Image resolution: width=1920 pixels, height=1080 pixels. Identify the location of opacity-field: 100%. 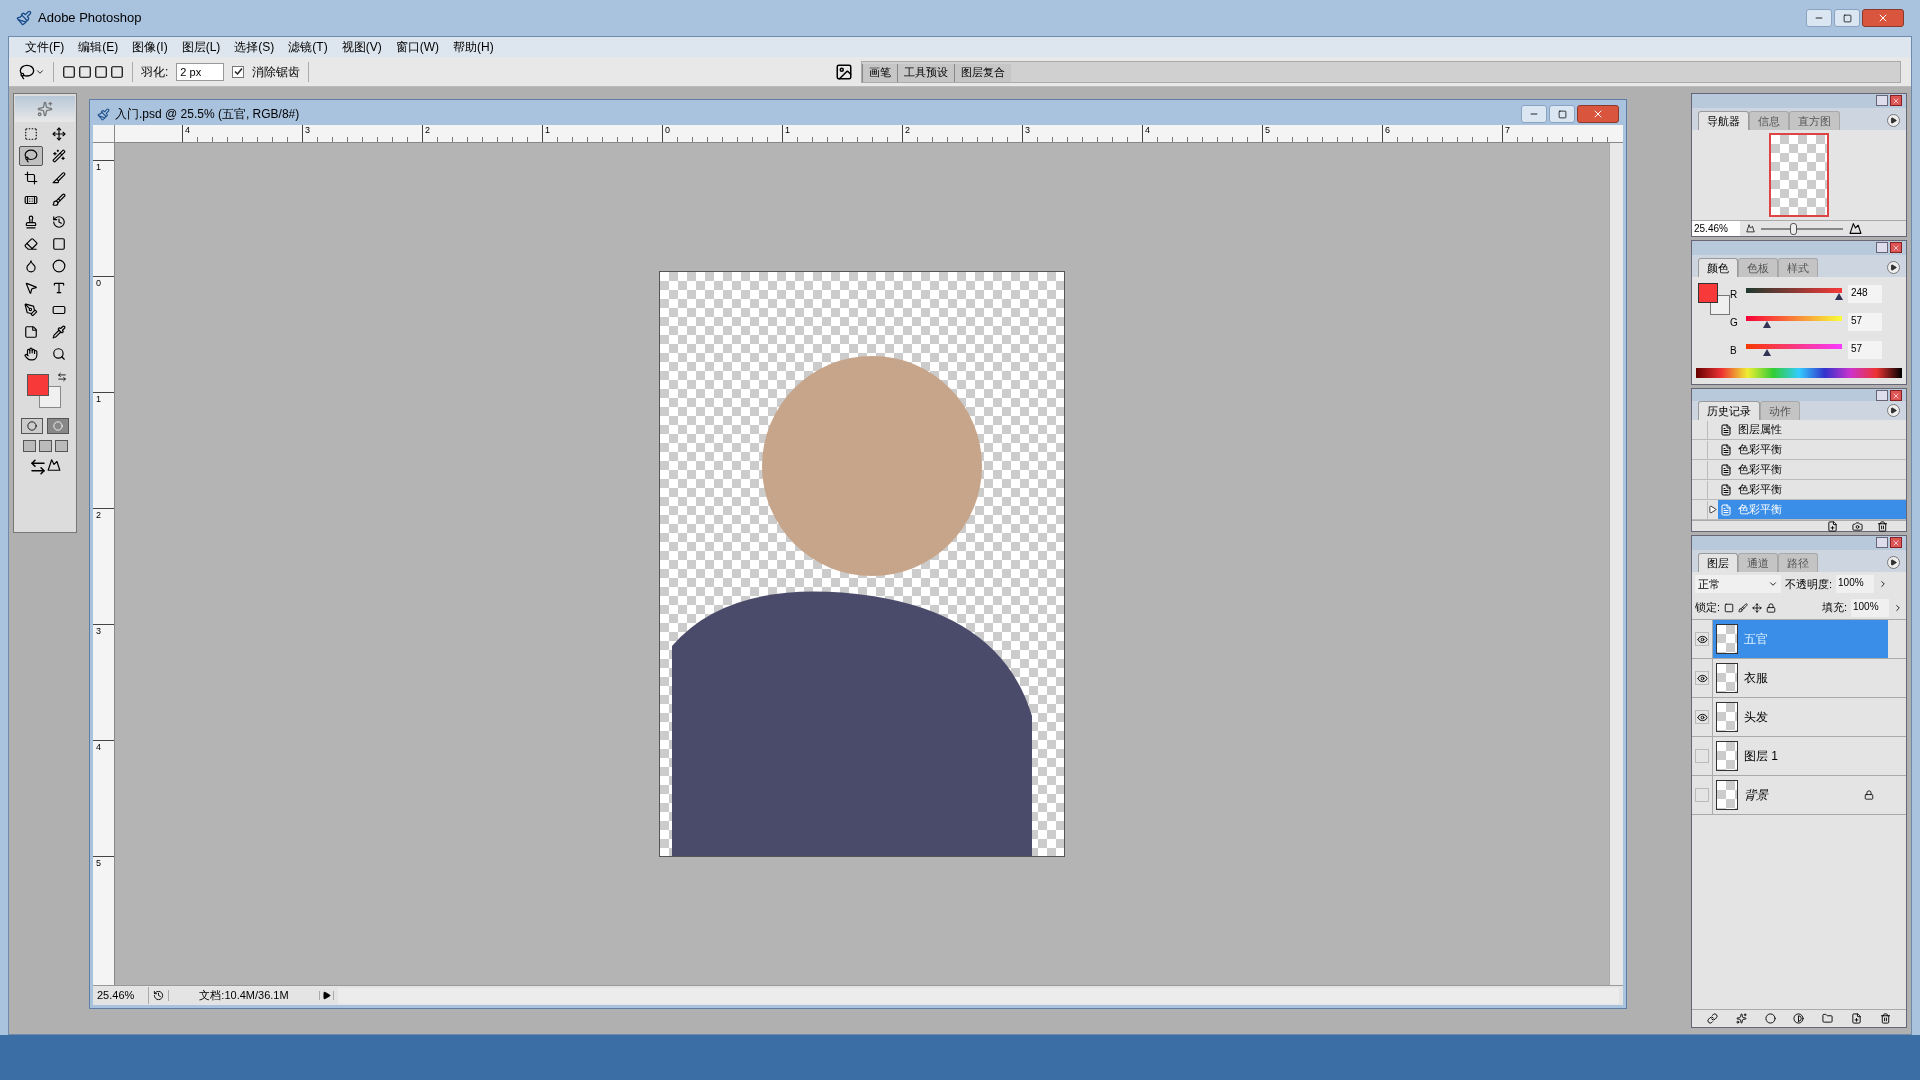
(1855, 584).